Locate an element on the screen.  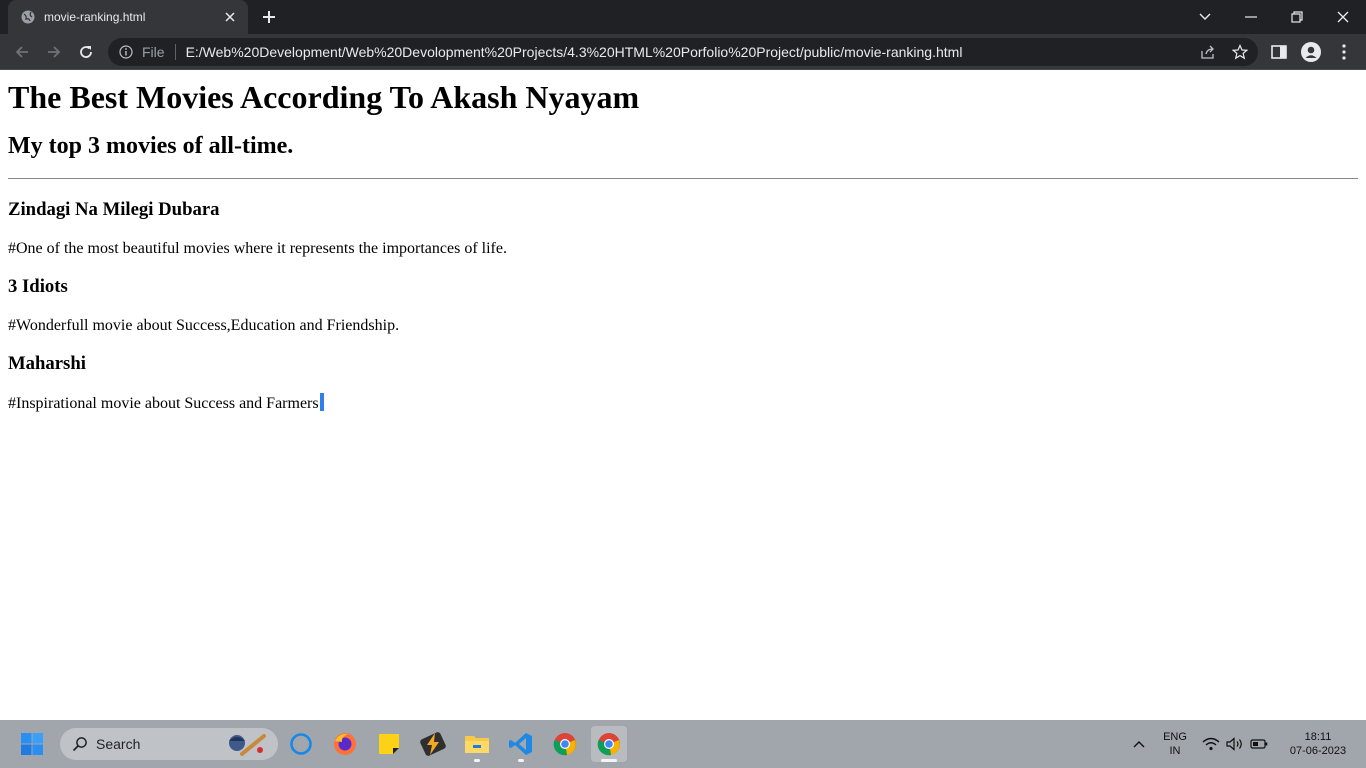
forward-button is located at coordinates (54, 52).